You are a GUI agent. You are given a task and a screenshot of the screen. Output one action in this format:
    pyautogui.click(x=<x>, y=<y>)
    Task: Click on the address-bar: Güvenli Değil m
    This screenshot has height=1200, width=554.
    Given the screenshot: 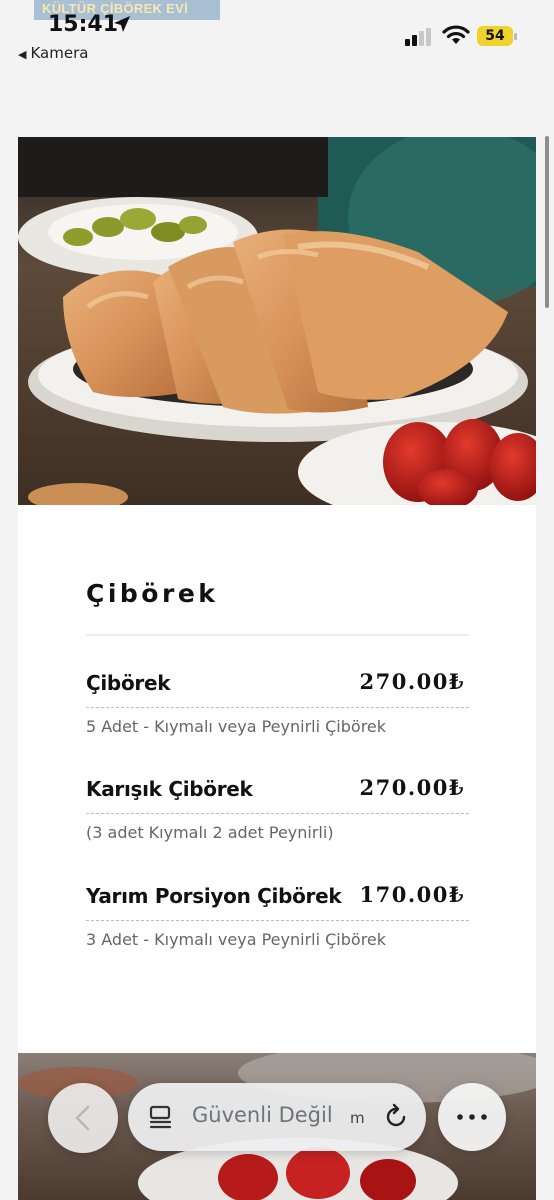 What is the action you would take?
    pyautogui.click(x=277, y=1117)
    